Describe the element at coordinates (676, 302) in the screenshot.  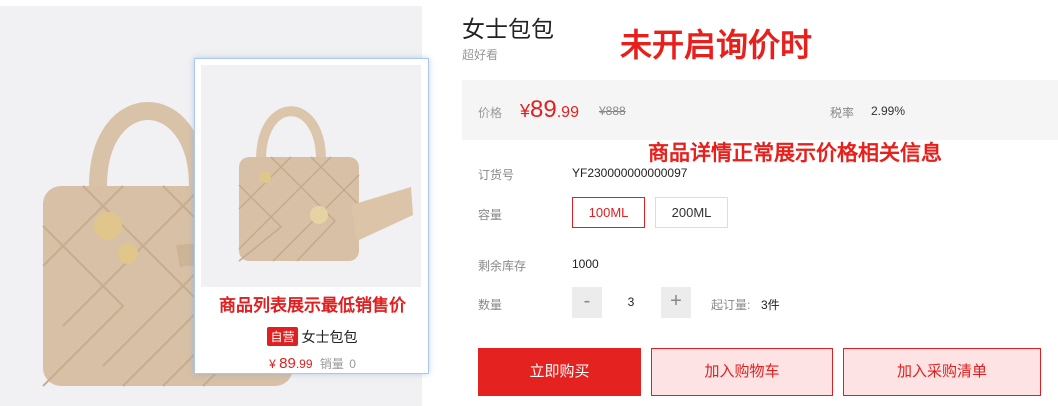
I see `quantity-plus-button: +` at that location.